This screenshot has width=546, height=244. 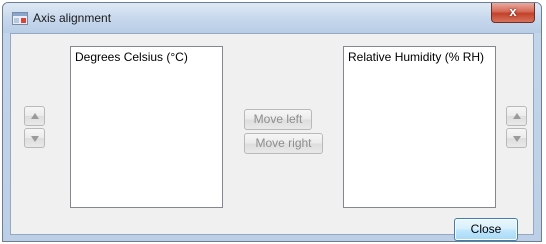 I want to click on window-close-button: x, so click(x=513, y=13).